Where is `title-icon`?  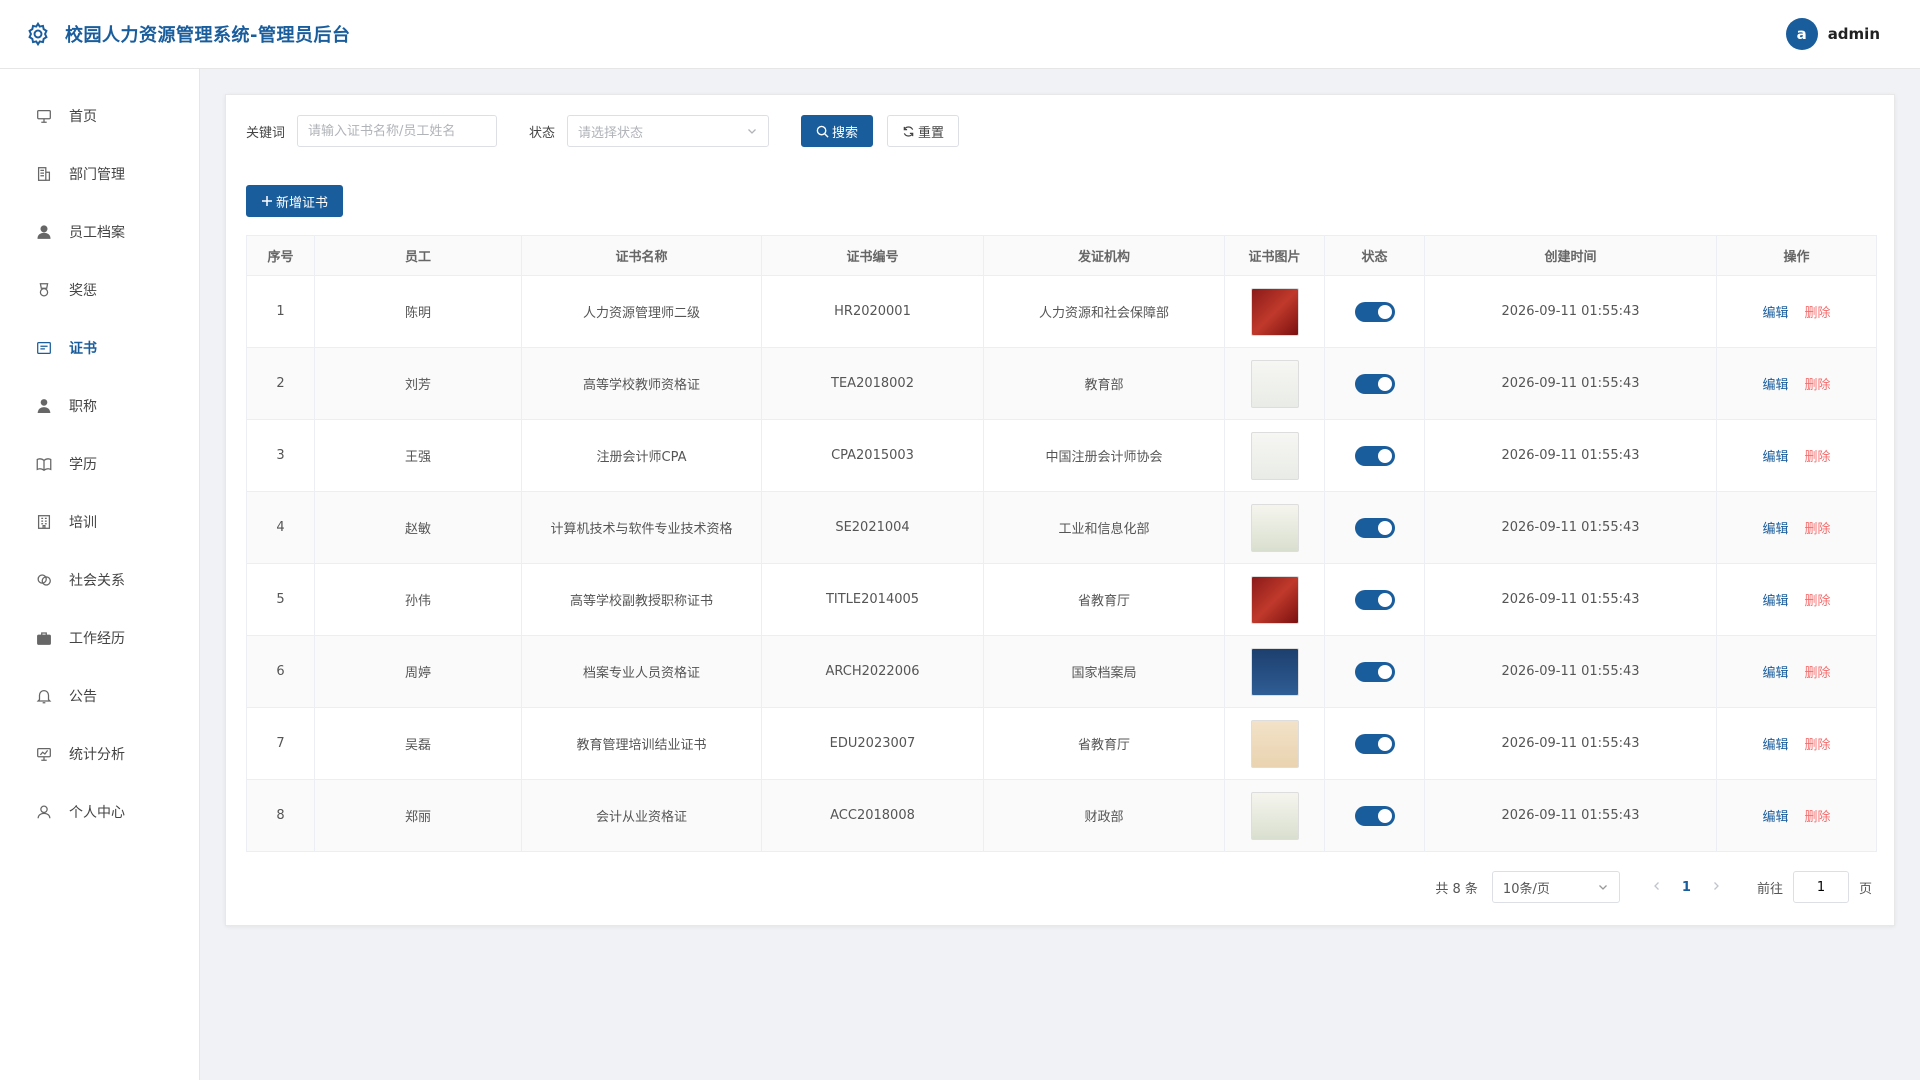 title-icon is located at coordinates (44, 406).